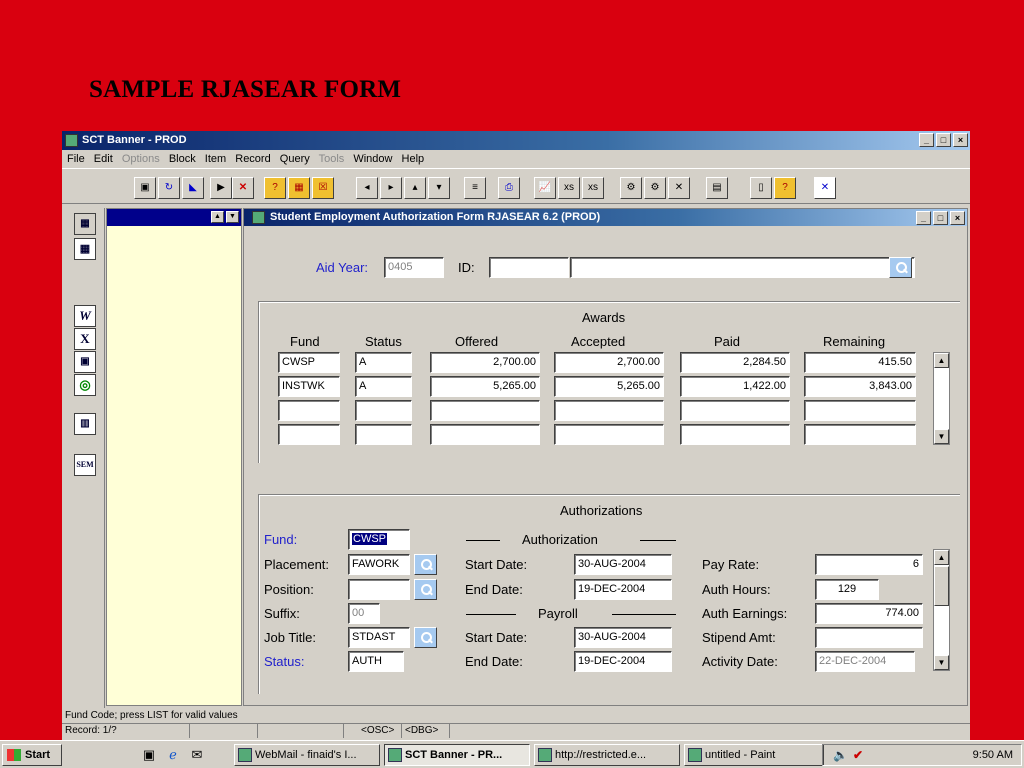 The height and width of the screenshot is (768, 1024). I want to click on select-icon: ◣, so click(193, 188).